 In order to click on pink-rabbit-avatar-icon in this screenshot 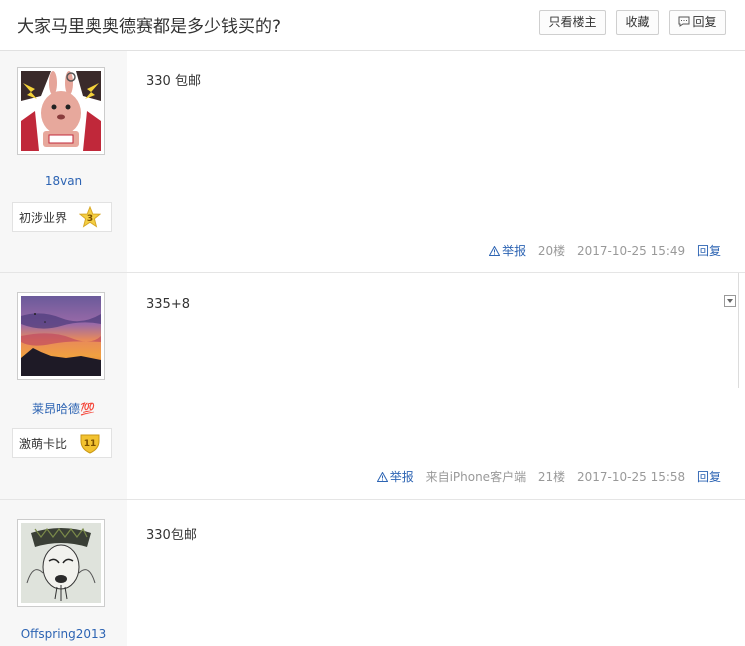, I will do `click(61, 111)`.